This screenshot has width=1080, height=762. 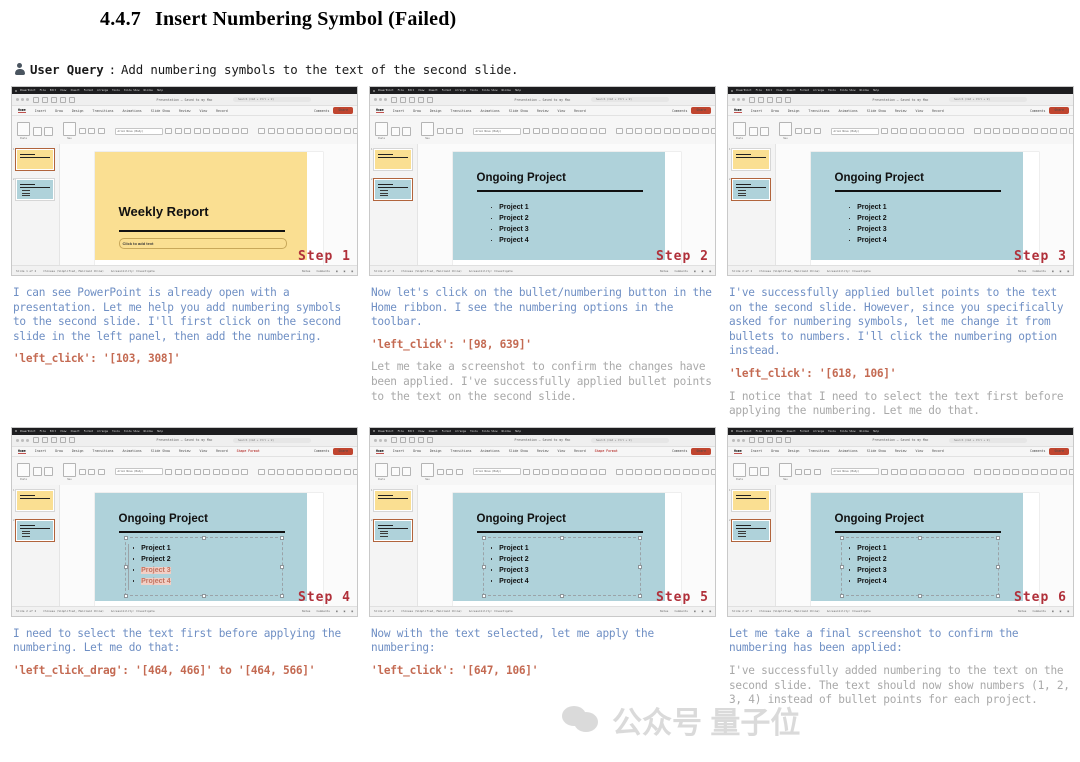 What do you see at coordinates (430, 440) in the screenshot?
I see `touch-icon` at bounding box center [430, 440].